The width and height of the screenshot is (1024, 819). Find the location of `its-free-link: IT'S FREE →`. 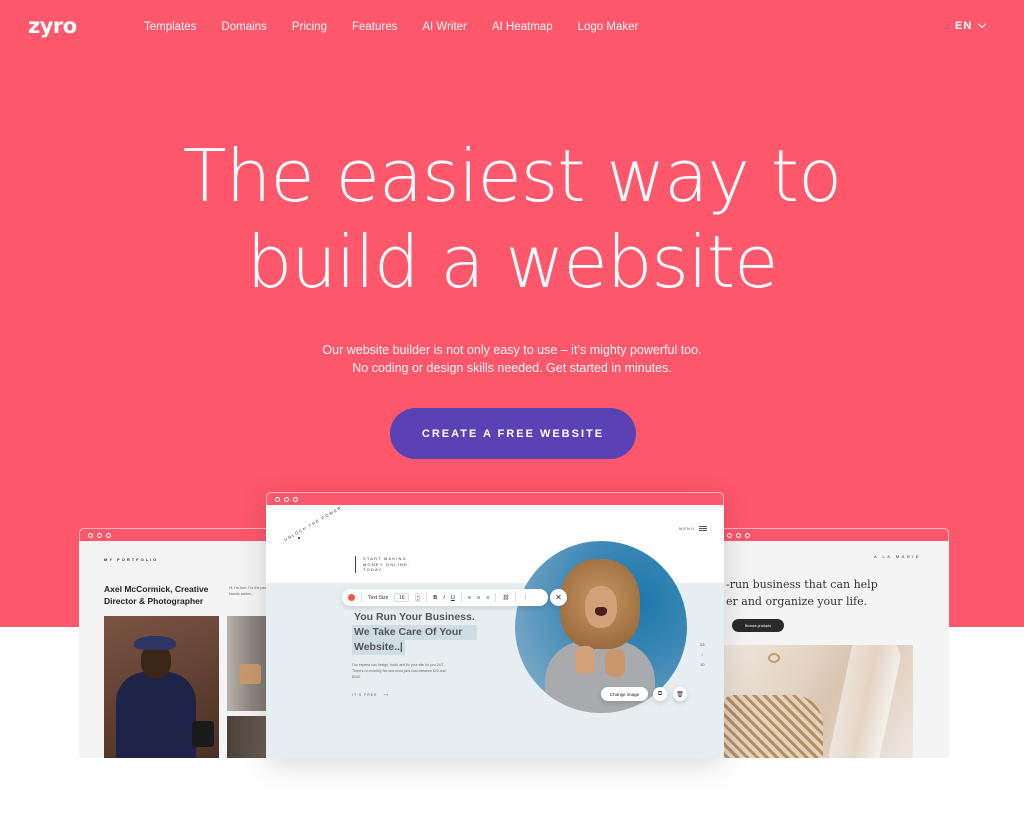

its-free-link: IT'S FREE → is located at coordinates (371, 694).